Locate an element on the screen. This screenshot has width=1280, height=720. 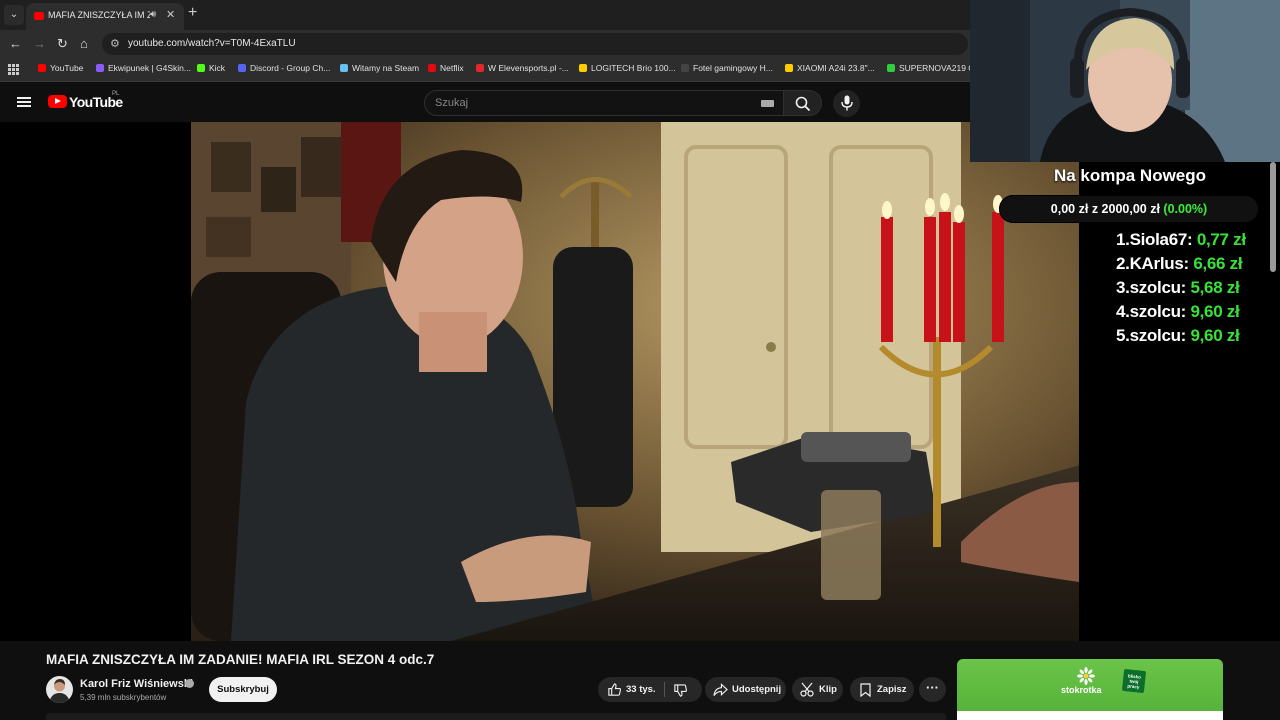
stokrotka-ad-banner: stokrotka blisko twój pracy is located at coordinates (1090, 689).